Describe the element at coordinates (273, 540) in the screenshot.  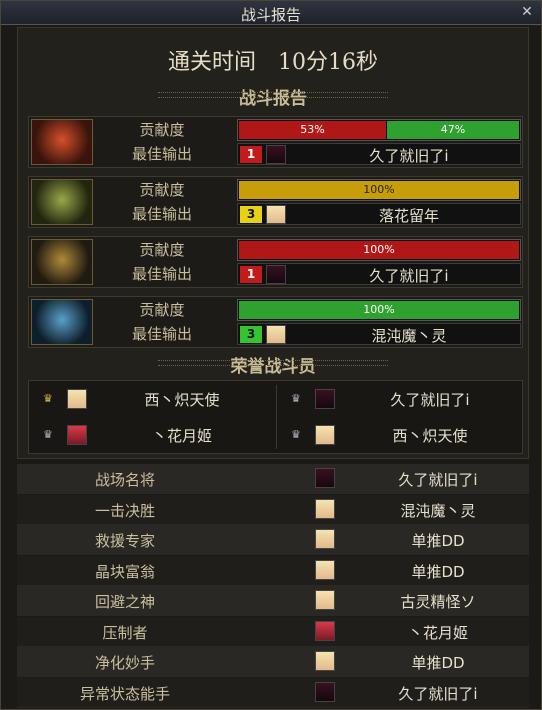
I see `award-row: 救援专家 单推DD` at that location.